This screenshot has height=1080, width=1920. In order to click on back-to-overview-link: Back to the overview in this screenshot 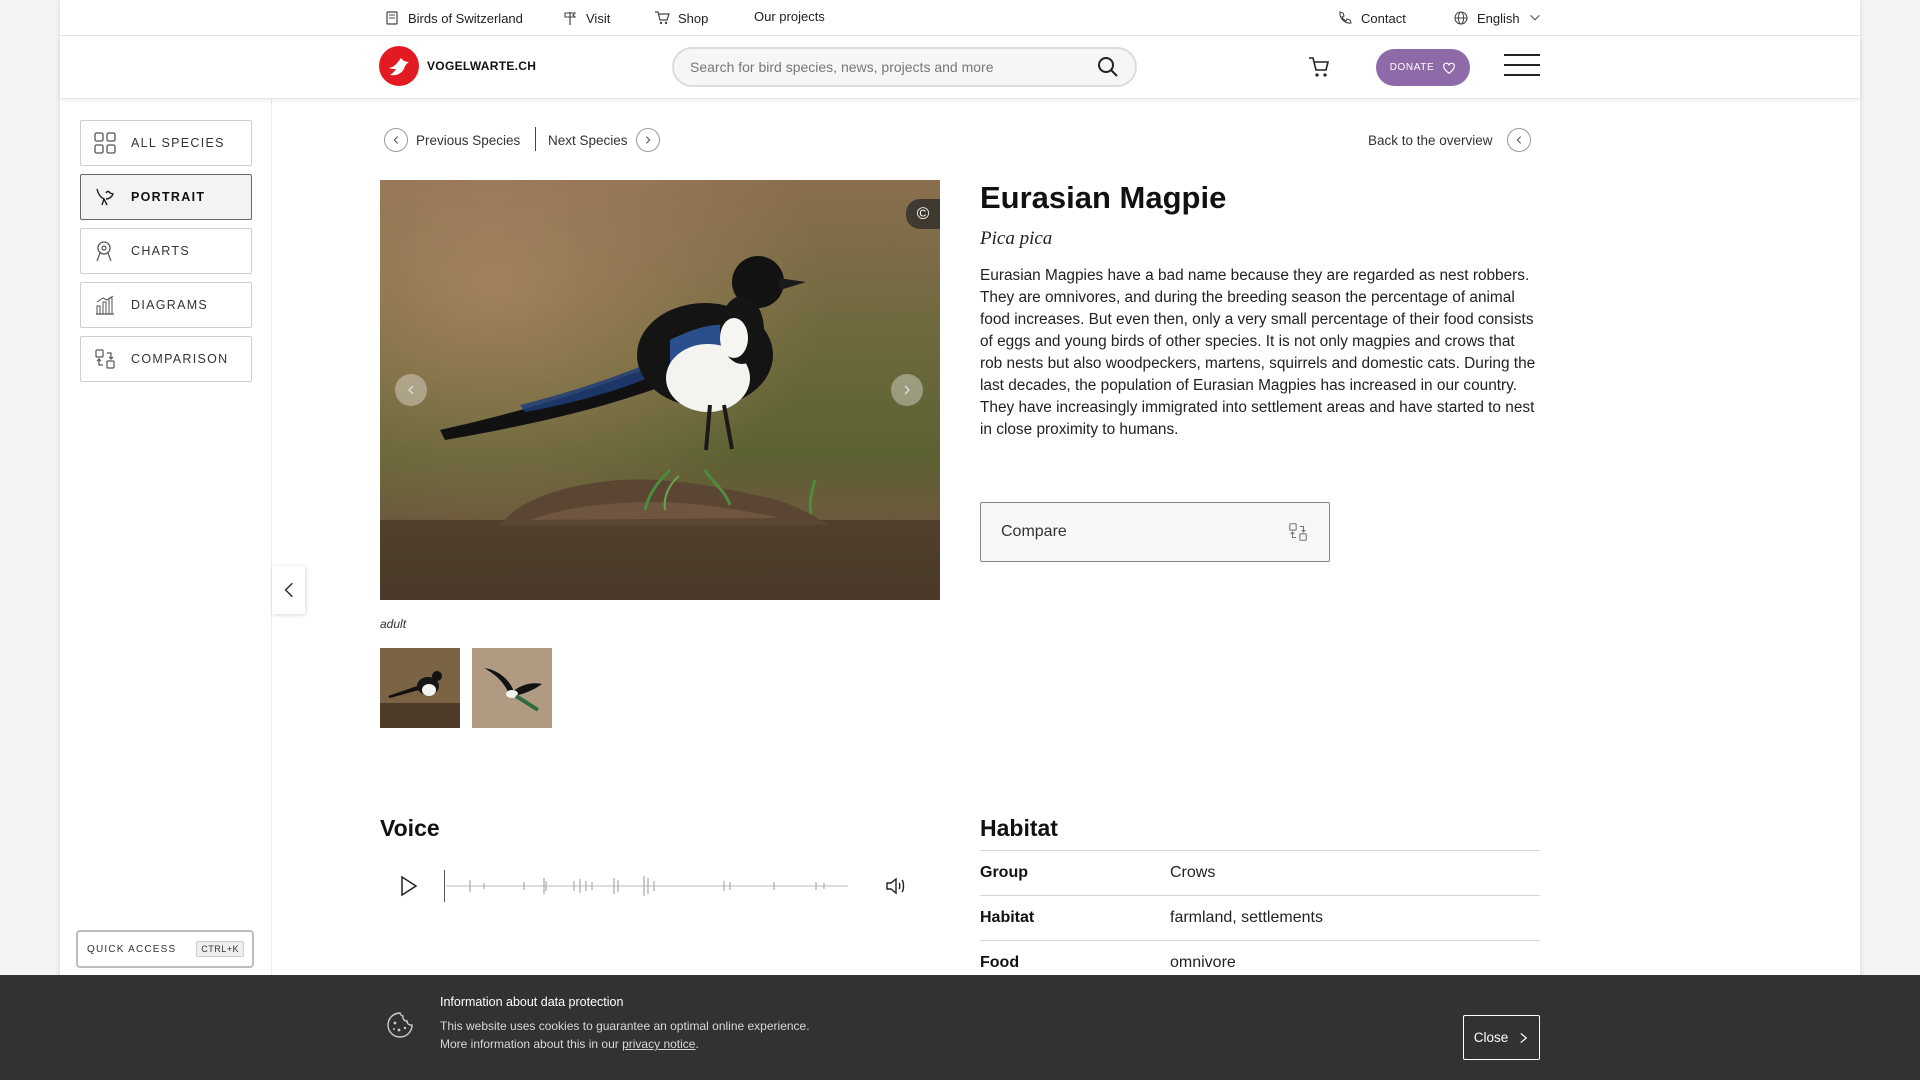, I will do `click(1449, 140)`.